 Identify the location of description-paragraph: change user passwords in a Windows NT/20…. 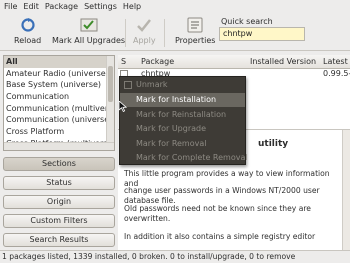
(222, 195).